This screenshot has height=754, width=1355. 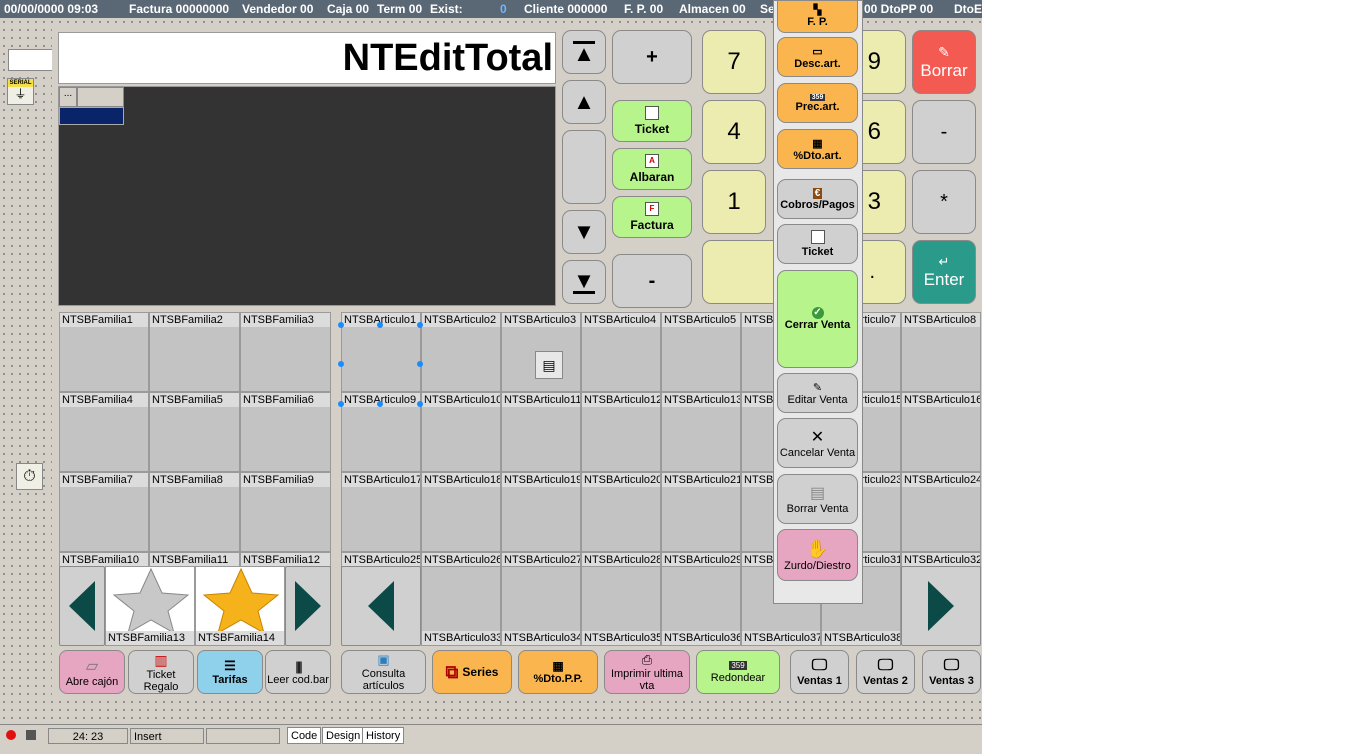 What do you see at coordinates (701, 606) in the screenshot?
I see `articulo-cell-36: NTSBArticulo36` at bounding box center [701, 606].